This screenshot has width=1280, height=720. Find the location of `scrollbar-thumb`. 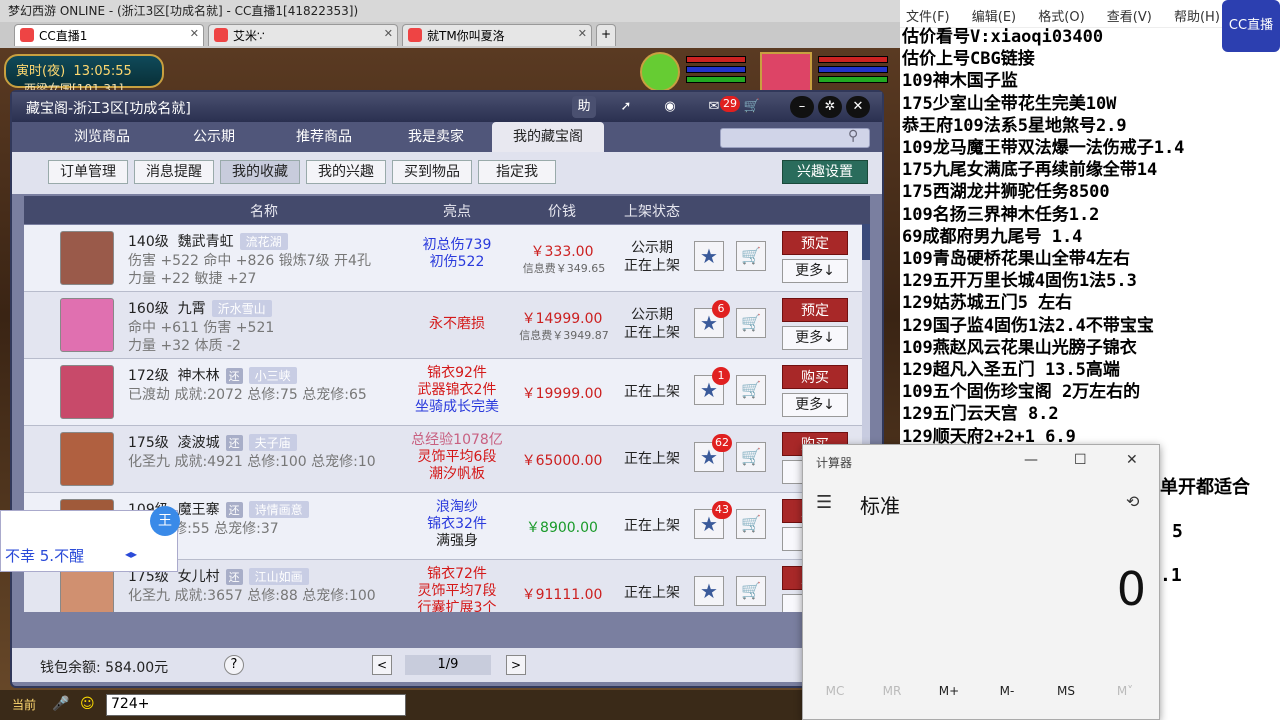

scrollbar-thumb is located at coordinates (866, 242).